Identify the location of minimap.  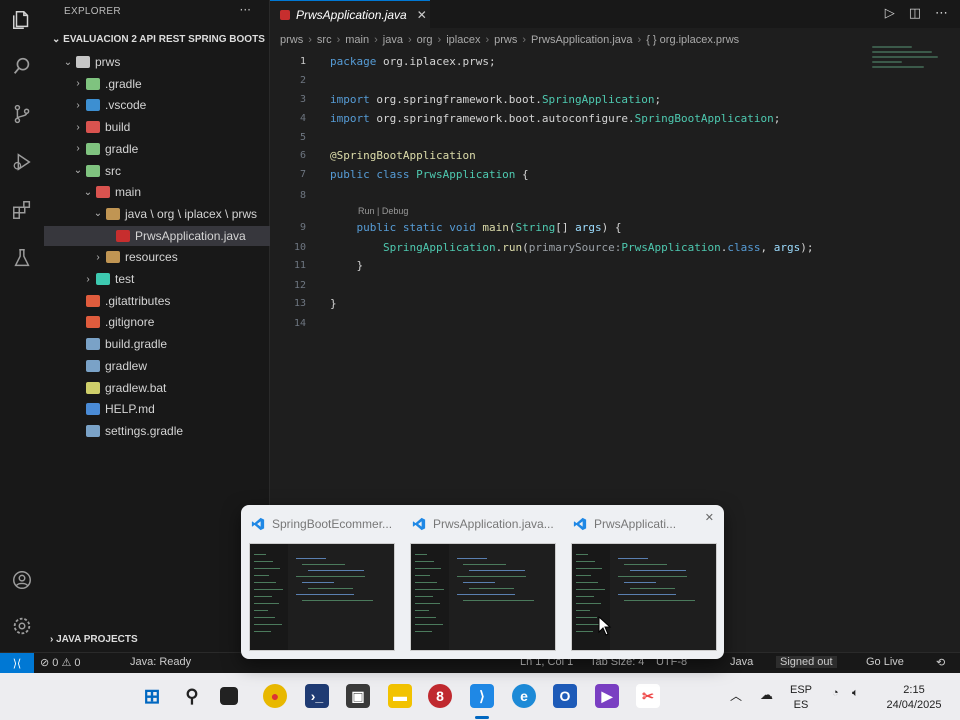
(907, 66).